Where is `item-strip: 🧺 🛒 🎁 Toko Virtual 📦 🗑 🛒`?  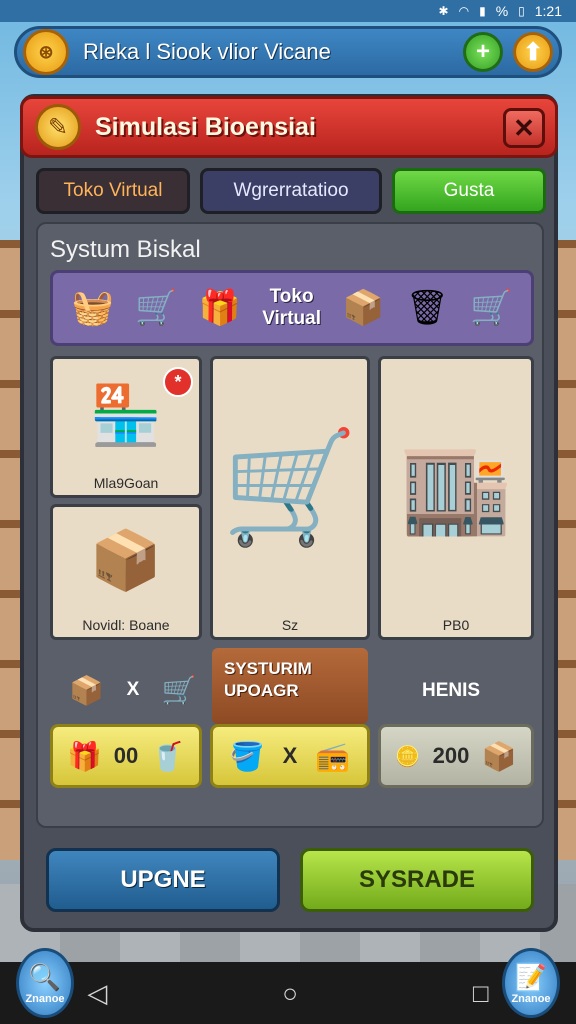
item-strip: 🧺 🛒 🎁 Toko Virtual 📦 🗑 🛒 is located at coordinates (292, 308).